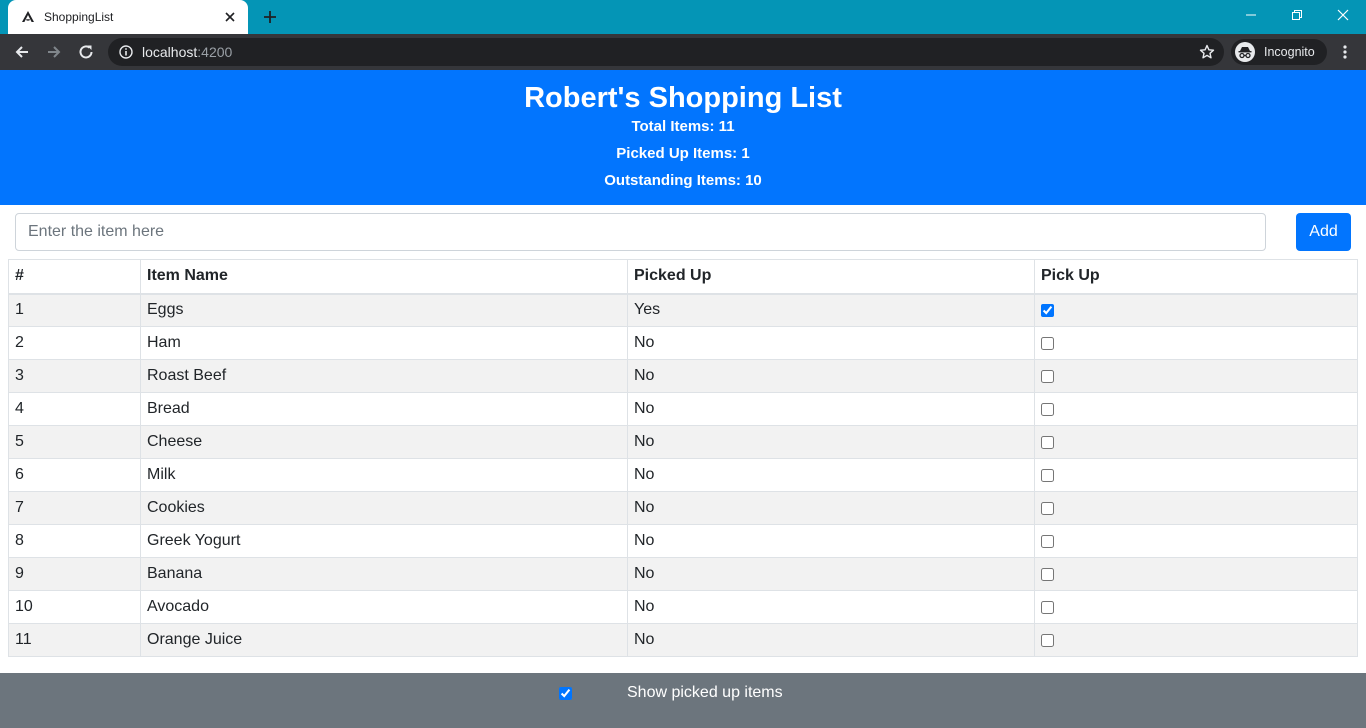 The image size is (1366, 728). I want to click on add-item-button: Add, so click(1323, 232).